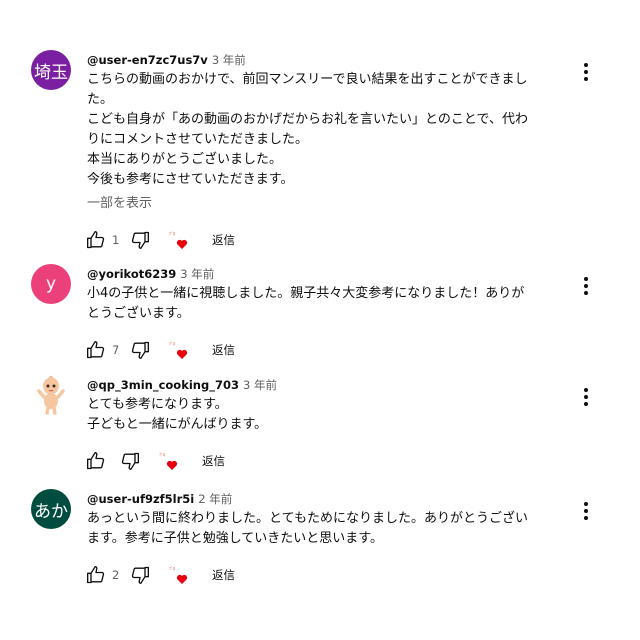 This screenshot has width=640, height=640. I want to click on avatar: あか, so click(51, 509).